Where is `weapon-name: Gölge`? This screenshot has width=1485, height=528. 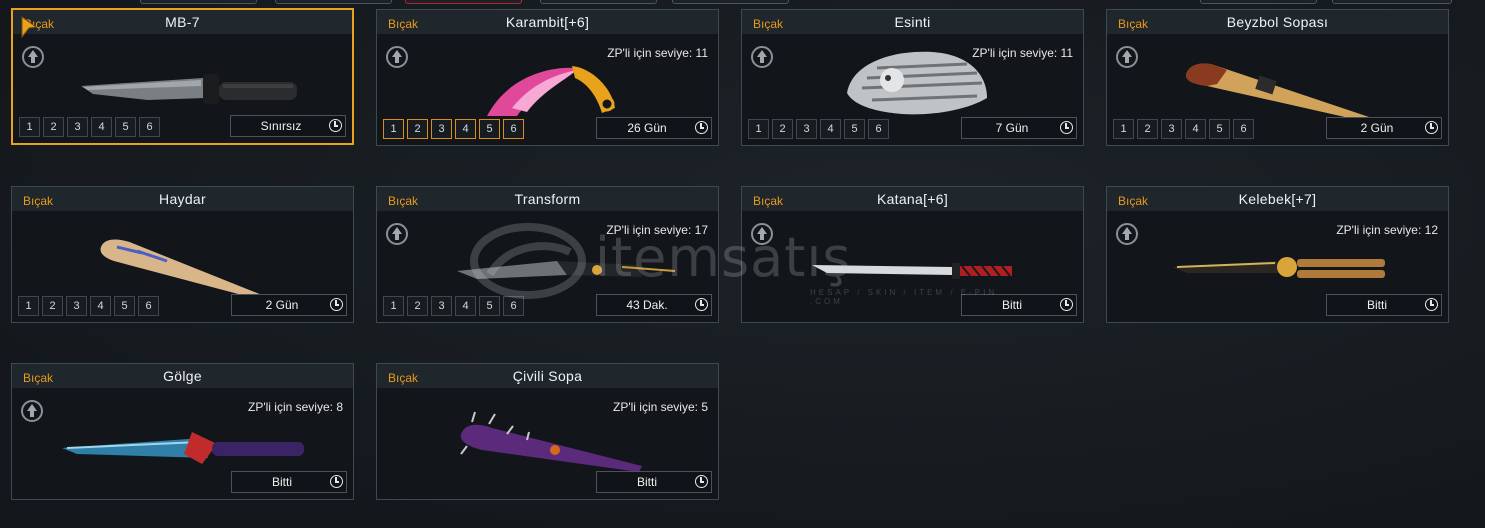 weapon-name: Gölge is located at coordinates (182, 376).